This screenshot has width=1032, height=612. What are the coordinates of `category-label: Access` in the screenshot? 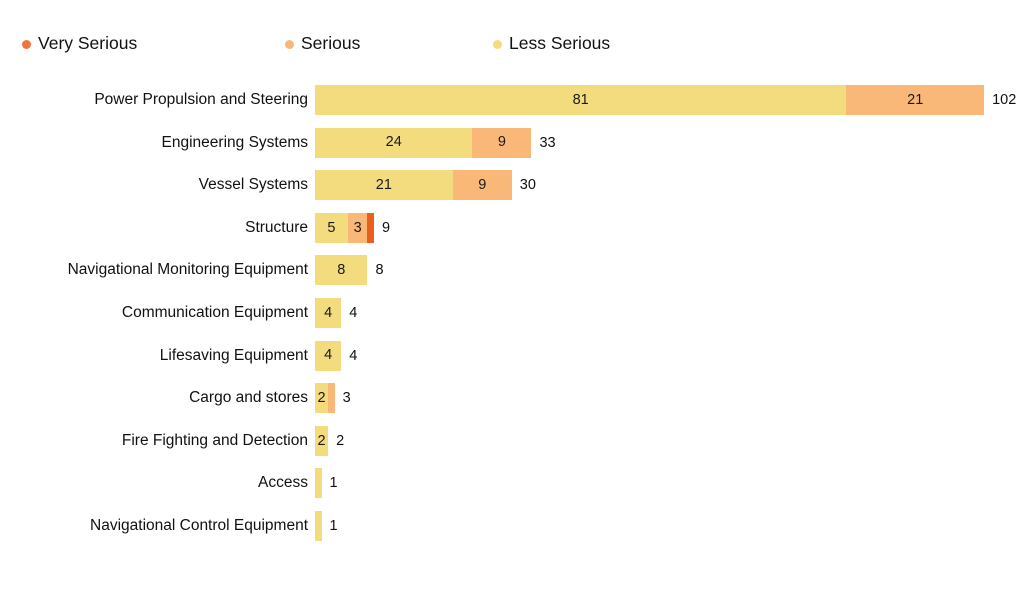 It's located at (283, 483).